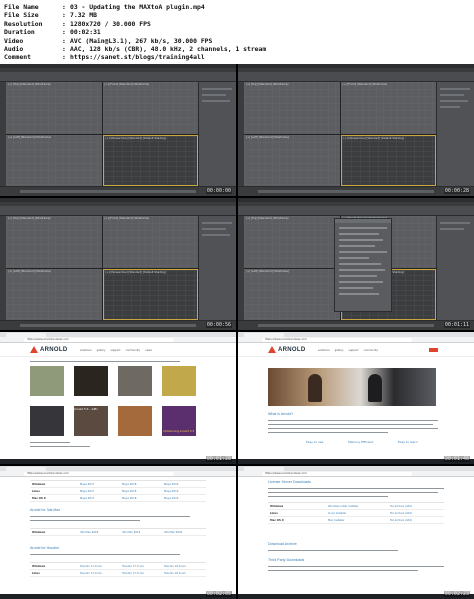 The image size is (474, 599). I want to click on site-nav: solutions gallery support community news, so click(116, 350).